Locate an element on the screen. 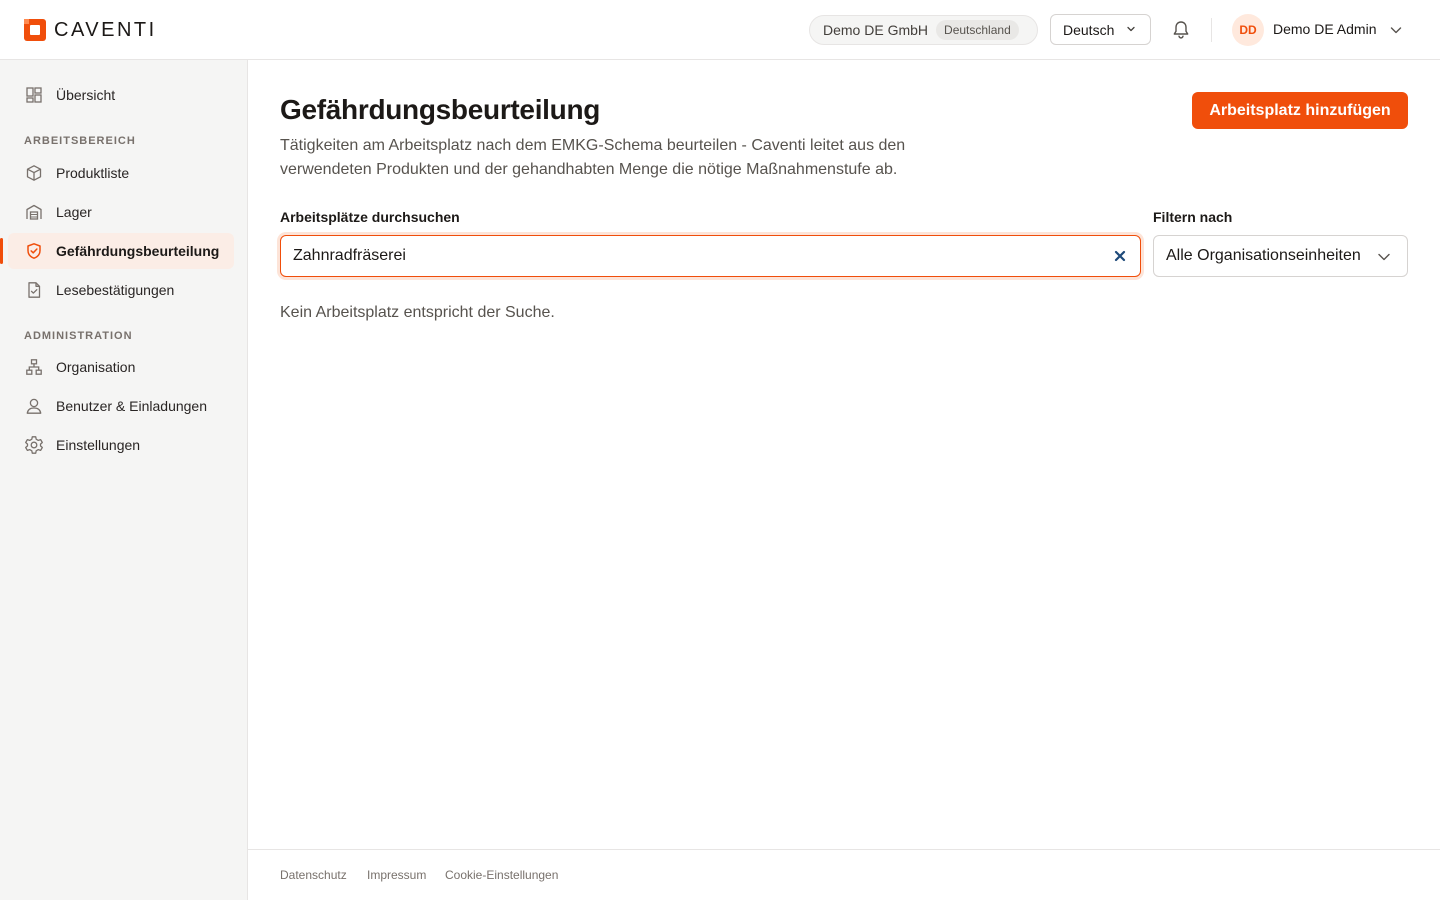 The width and height of the screenshot is (1440, 900). sidebar-item-organization: Organisation is located at coordinates (121, 367).